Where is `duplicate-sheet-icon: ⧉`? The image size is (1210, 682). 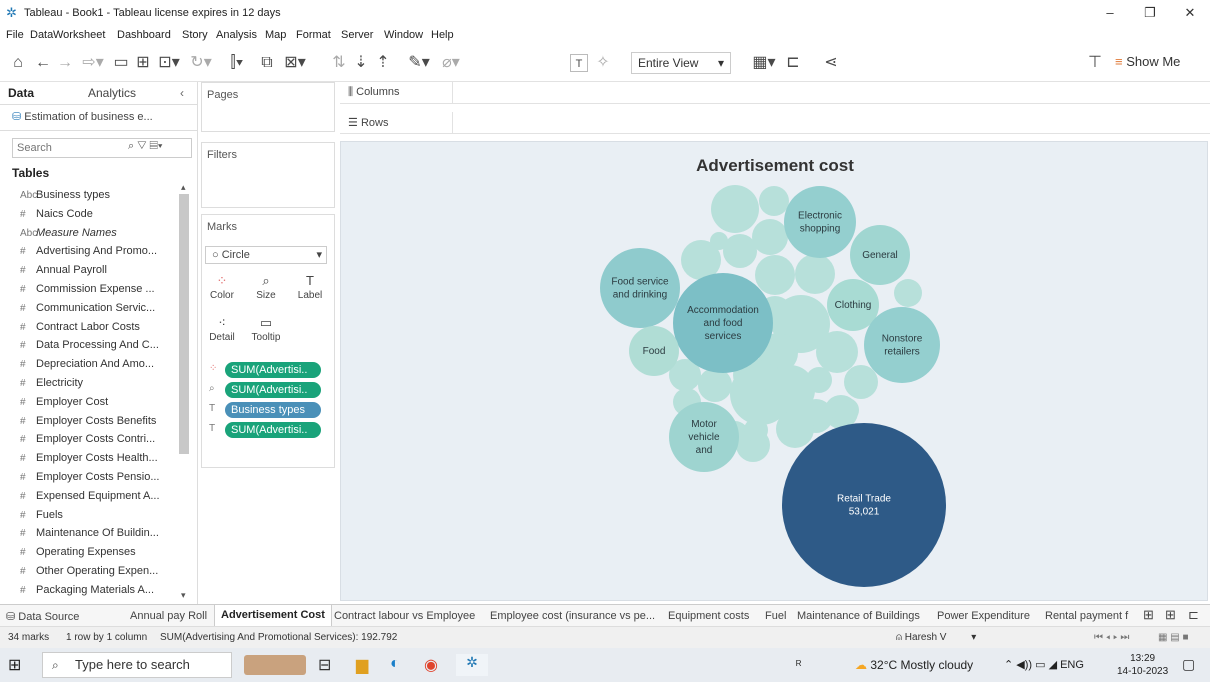 duplicate-sheet-icon: ⧉ is located at coordinates (267, 63).